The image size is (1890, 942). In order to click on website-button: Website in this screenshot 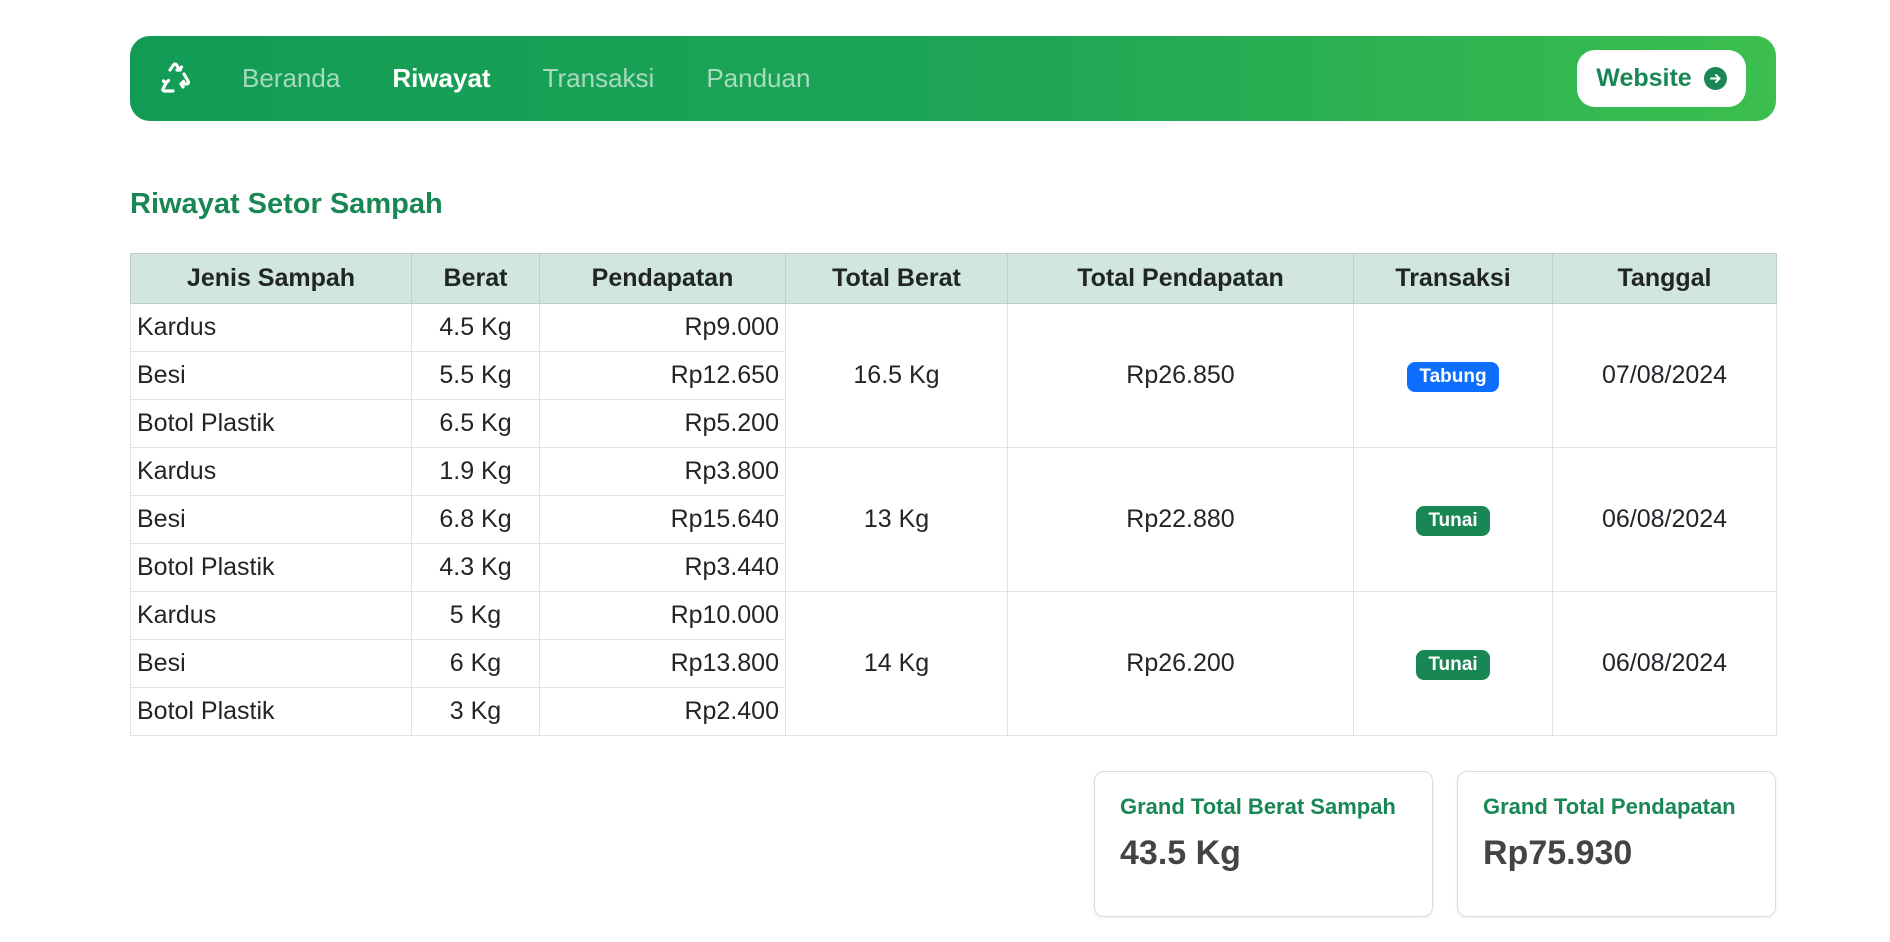, I will do `click(1661, 78)`.